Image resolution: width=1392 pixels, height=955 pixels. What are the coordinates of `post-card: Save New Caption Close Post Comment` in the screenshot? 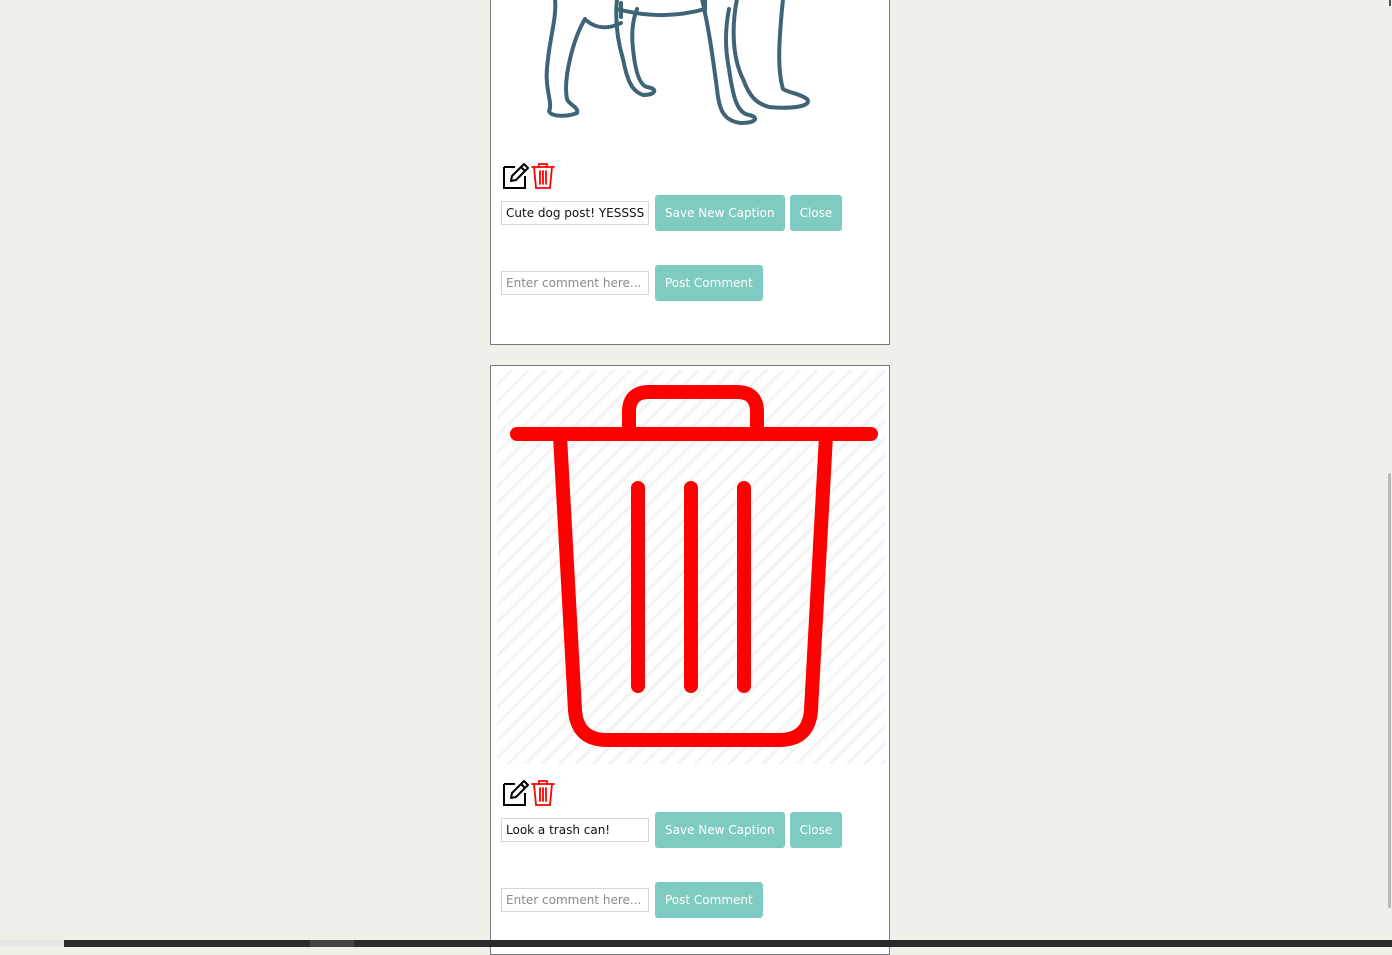 It's located at (690, 172).